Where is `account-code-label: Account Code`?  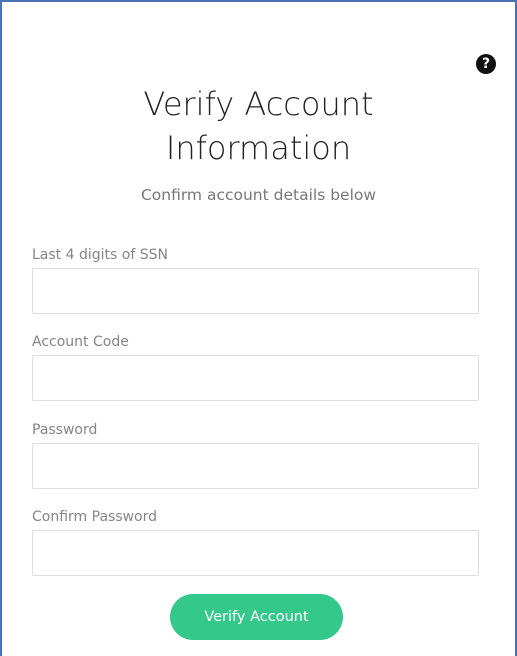
account-code-label: Account Code is located at coordinates (80, 342).